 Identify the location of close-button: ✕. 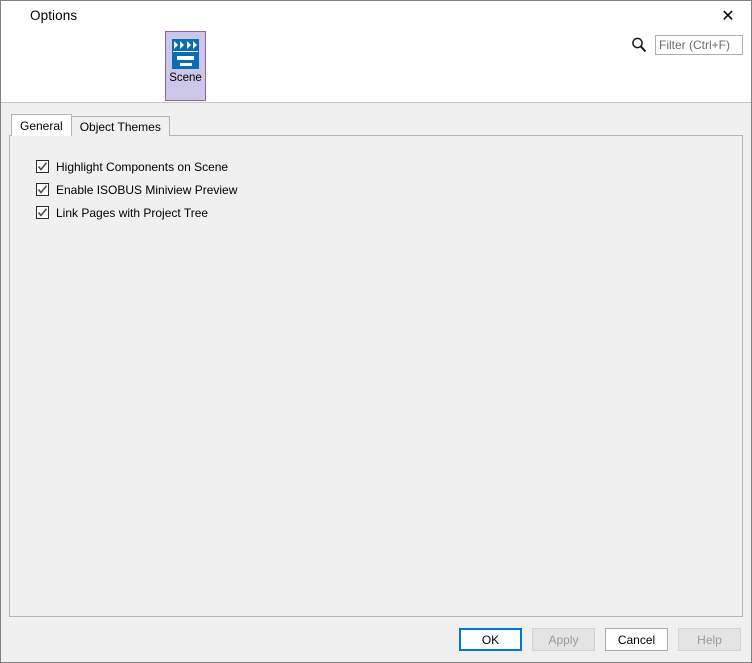
(728, 15).